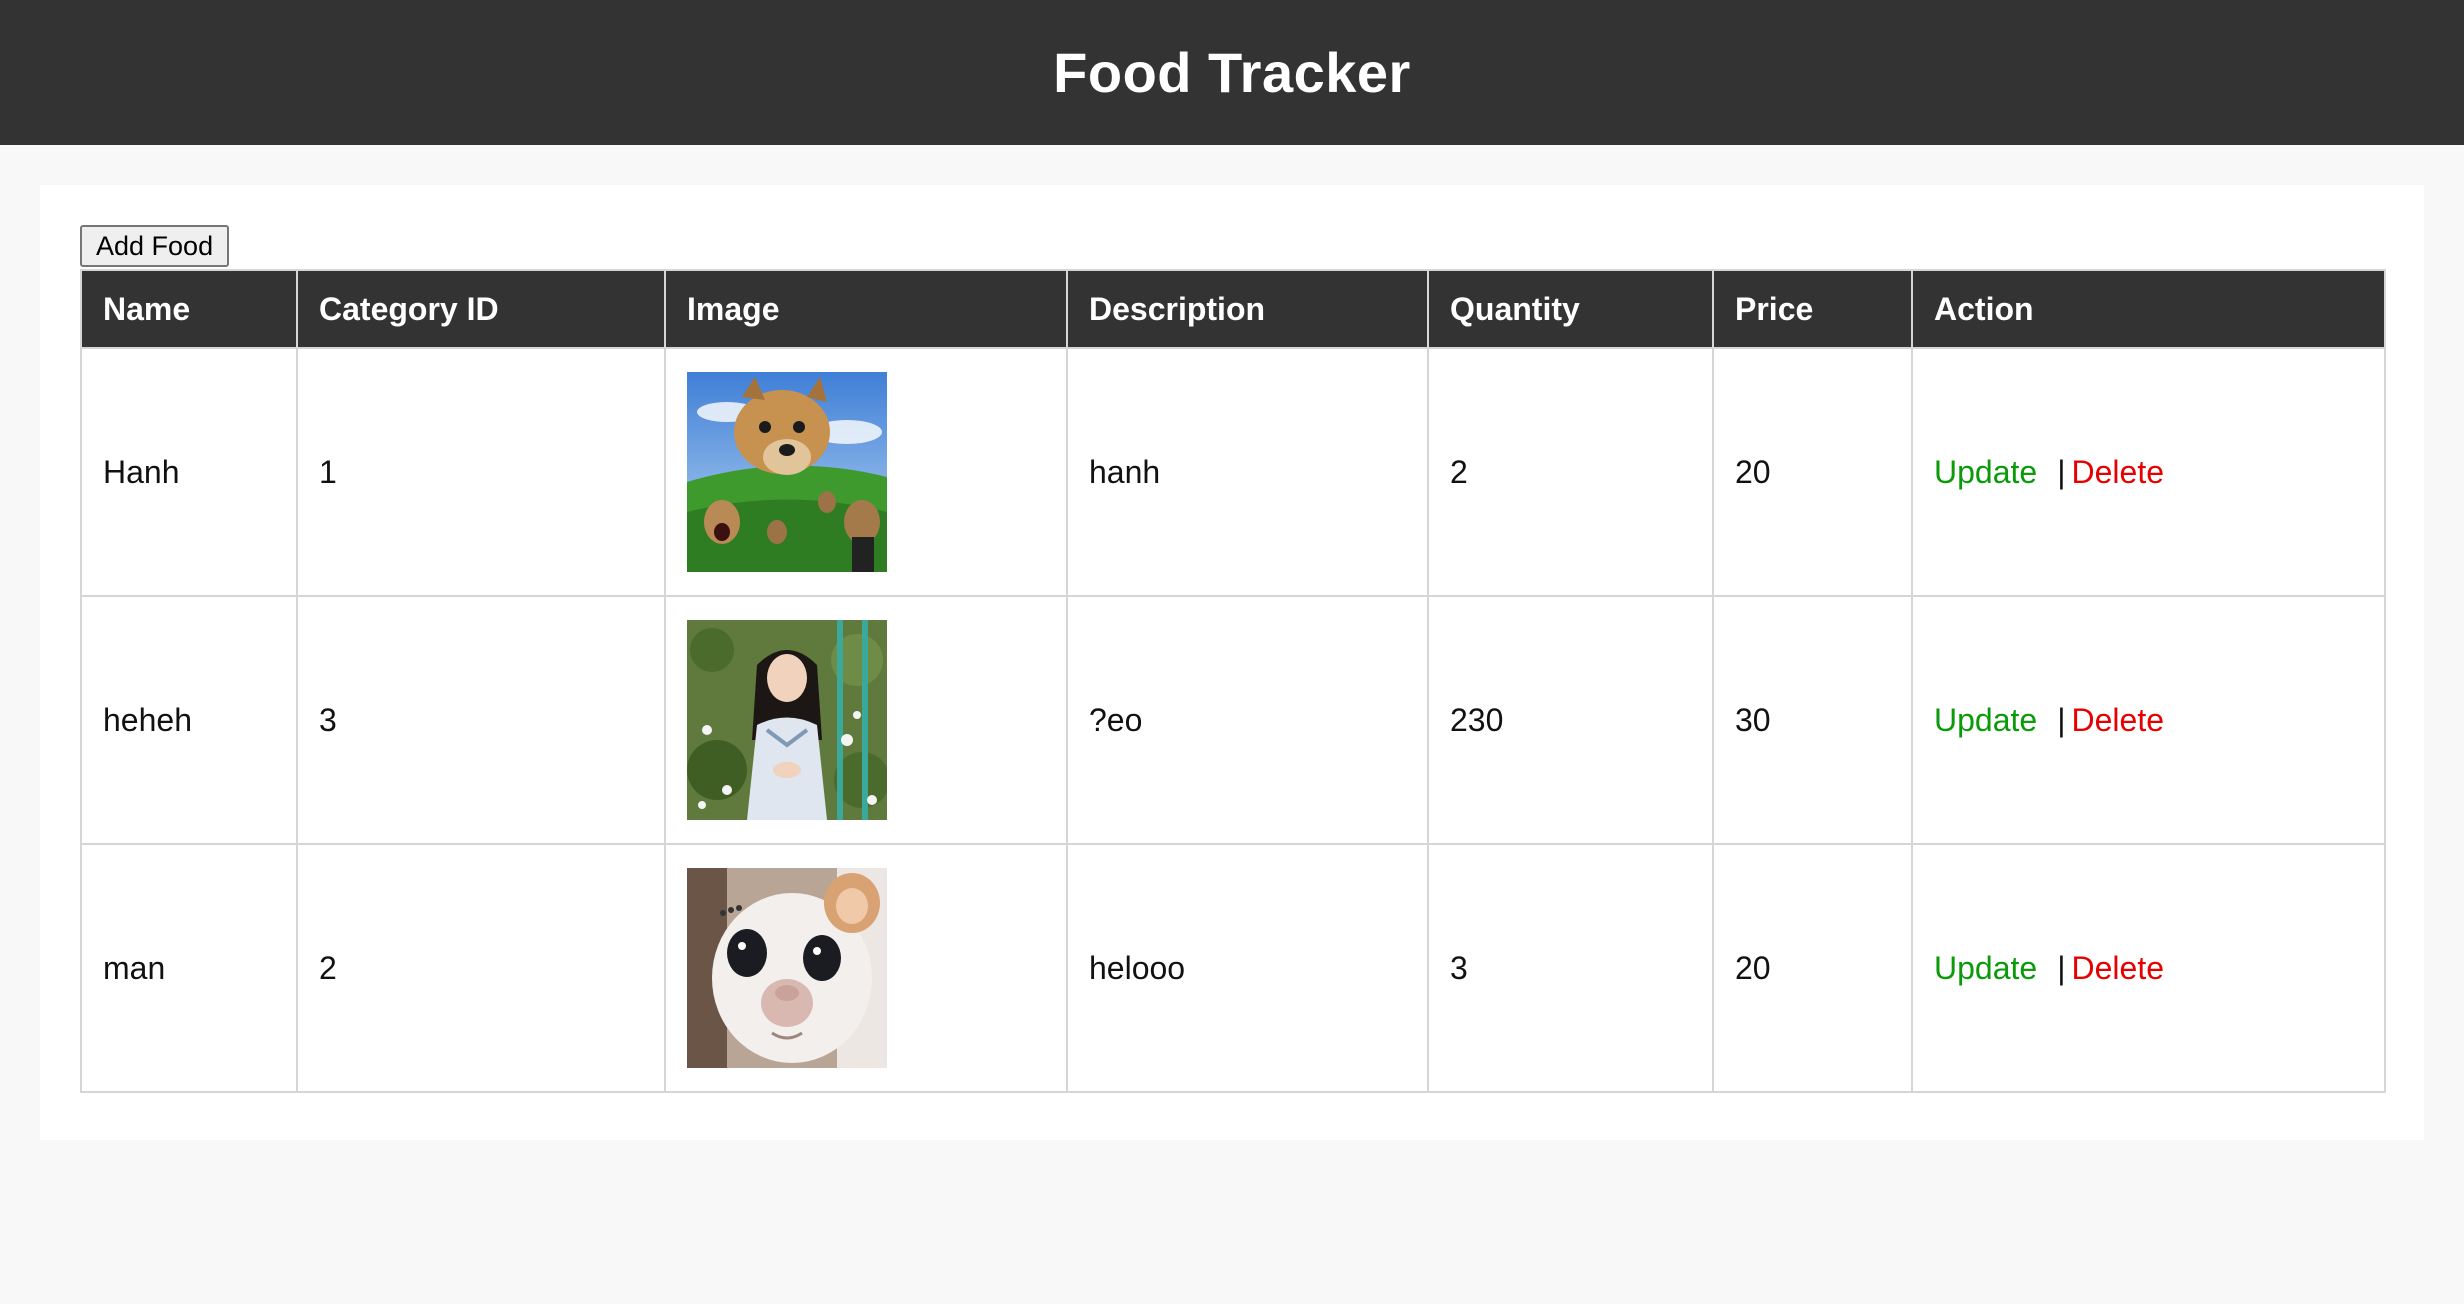 This screenshot has width=2464, height=1304. I want to click on cell-description: helooo, so click(1247, 968).